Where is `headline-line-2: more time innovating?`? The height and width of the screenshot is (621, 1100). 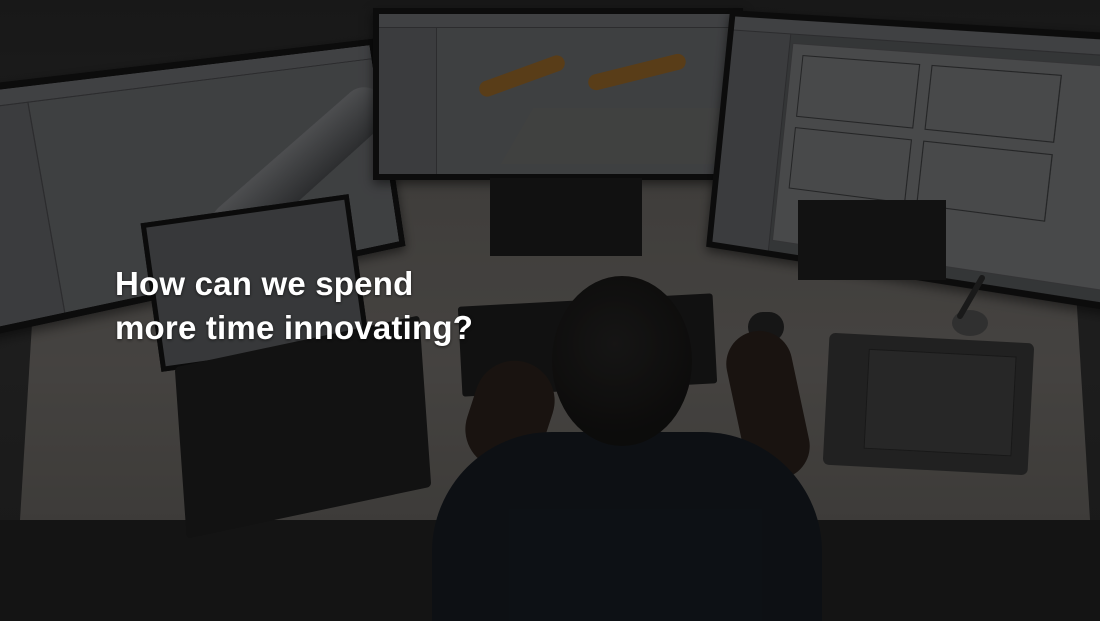
headline-line-2: more time innovating? is located at coordinates (294, 327).